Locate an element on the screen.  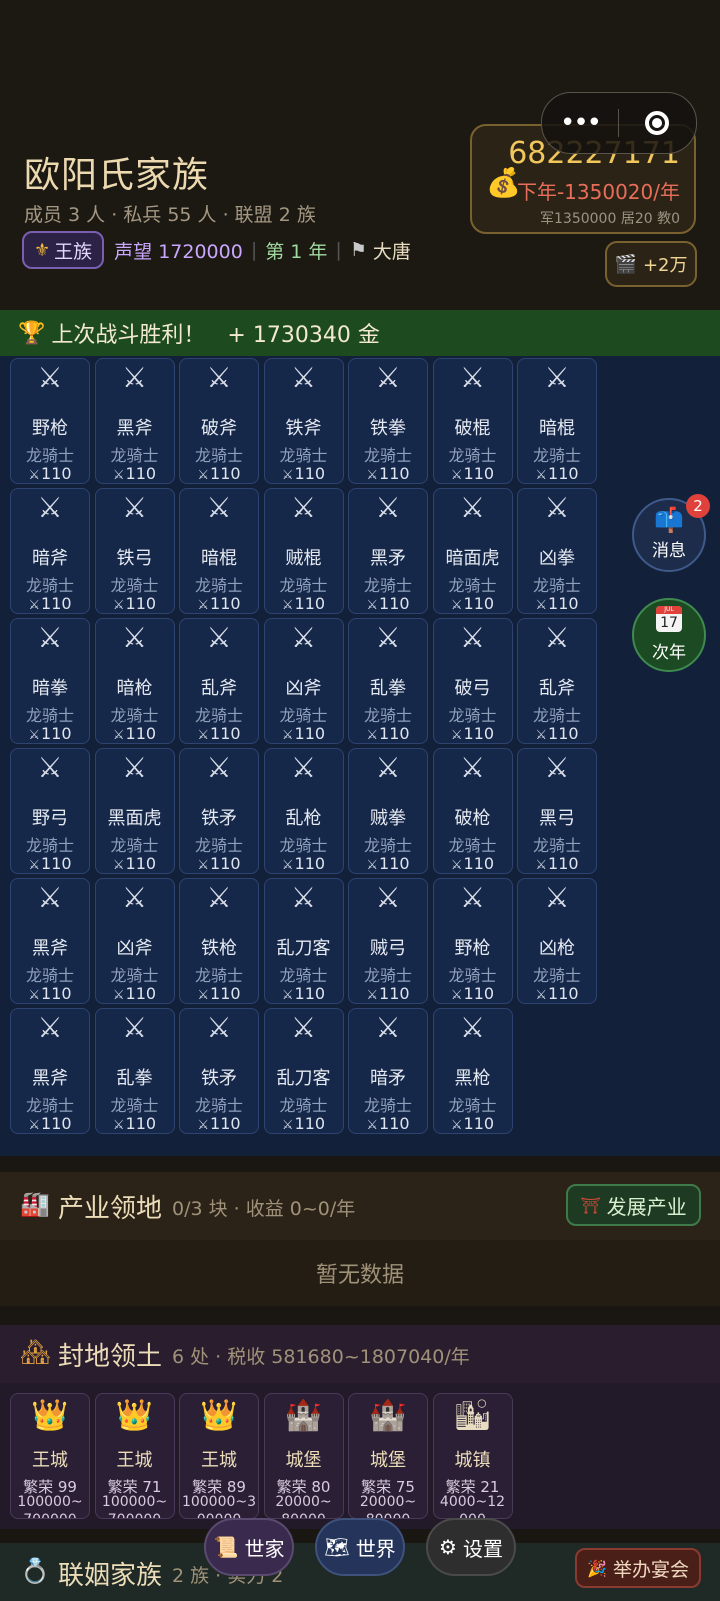
troop-card: ⚔ 暗枪 龙骑士 ⚔110 is located at coordinates (134, 681).